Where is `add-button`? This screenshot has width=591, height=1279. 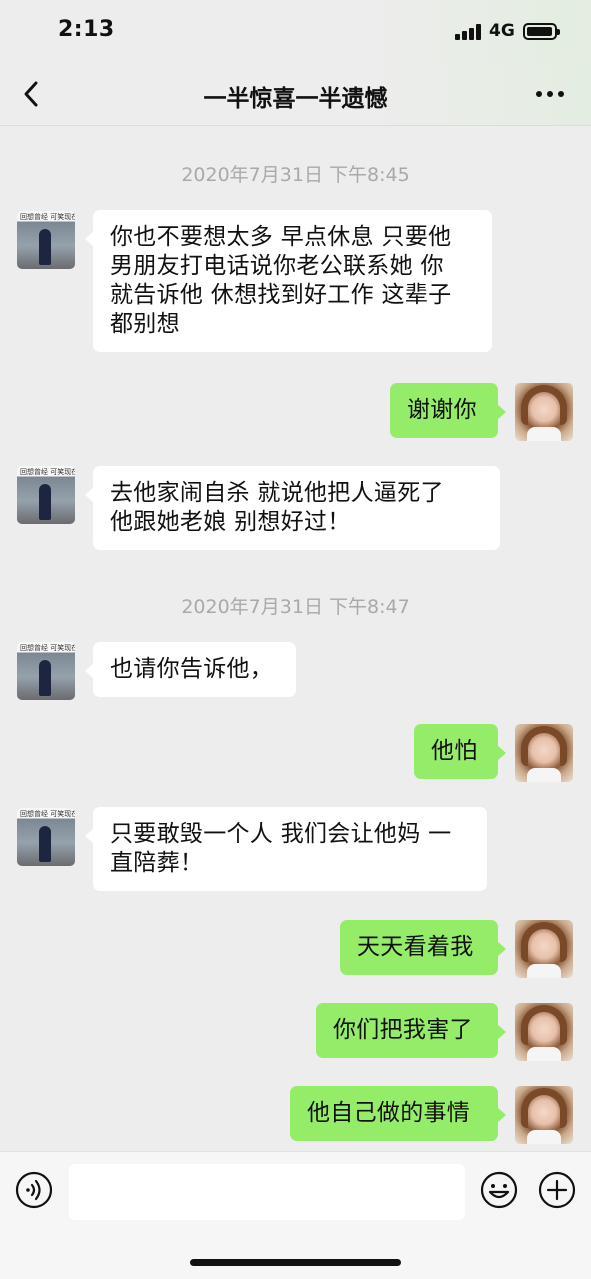
add-button is located at coordinates (557, 1190).